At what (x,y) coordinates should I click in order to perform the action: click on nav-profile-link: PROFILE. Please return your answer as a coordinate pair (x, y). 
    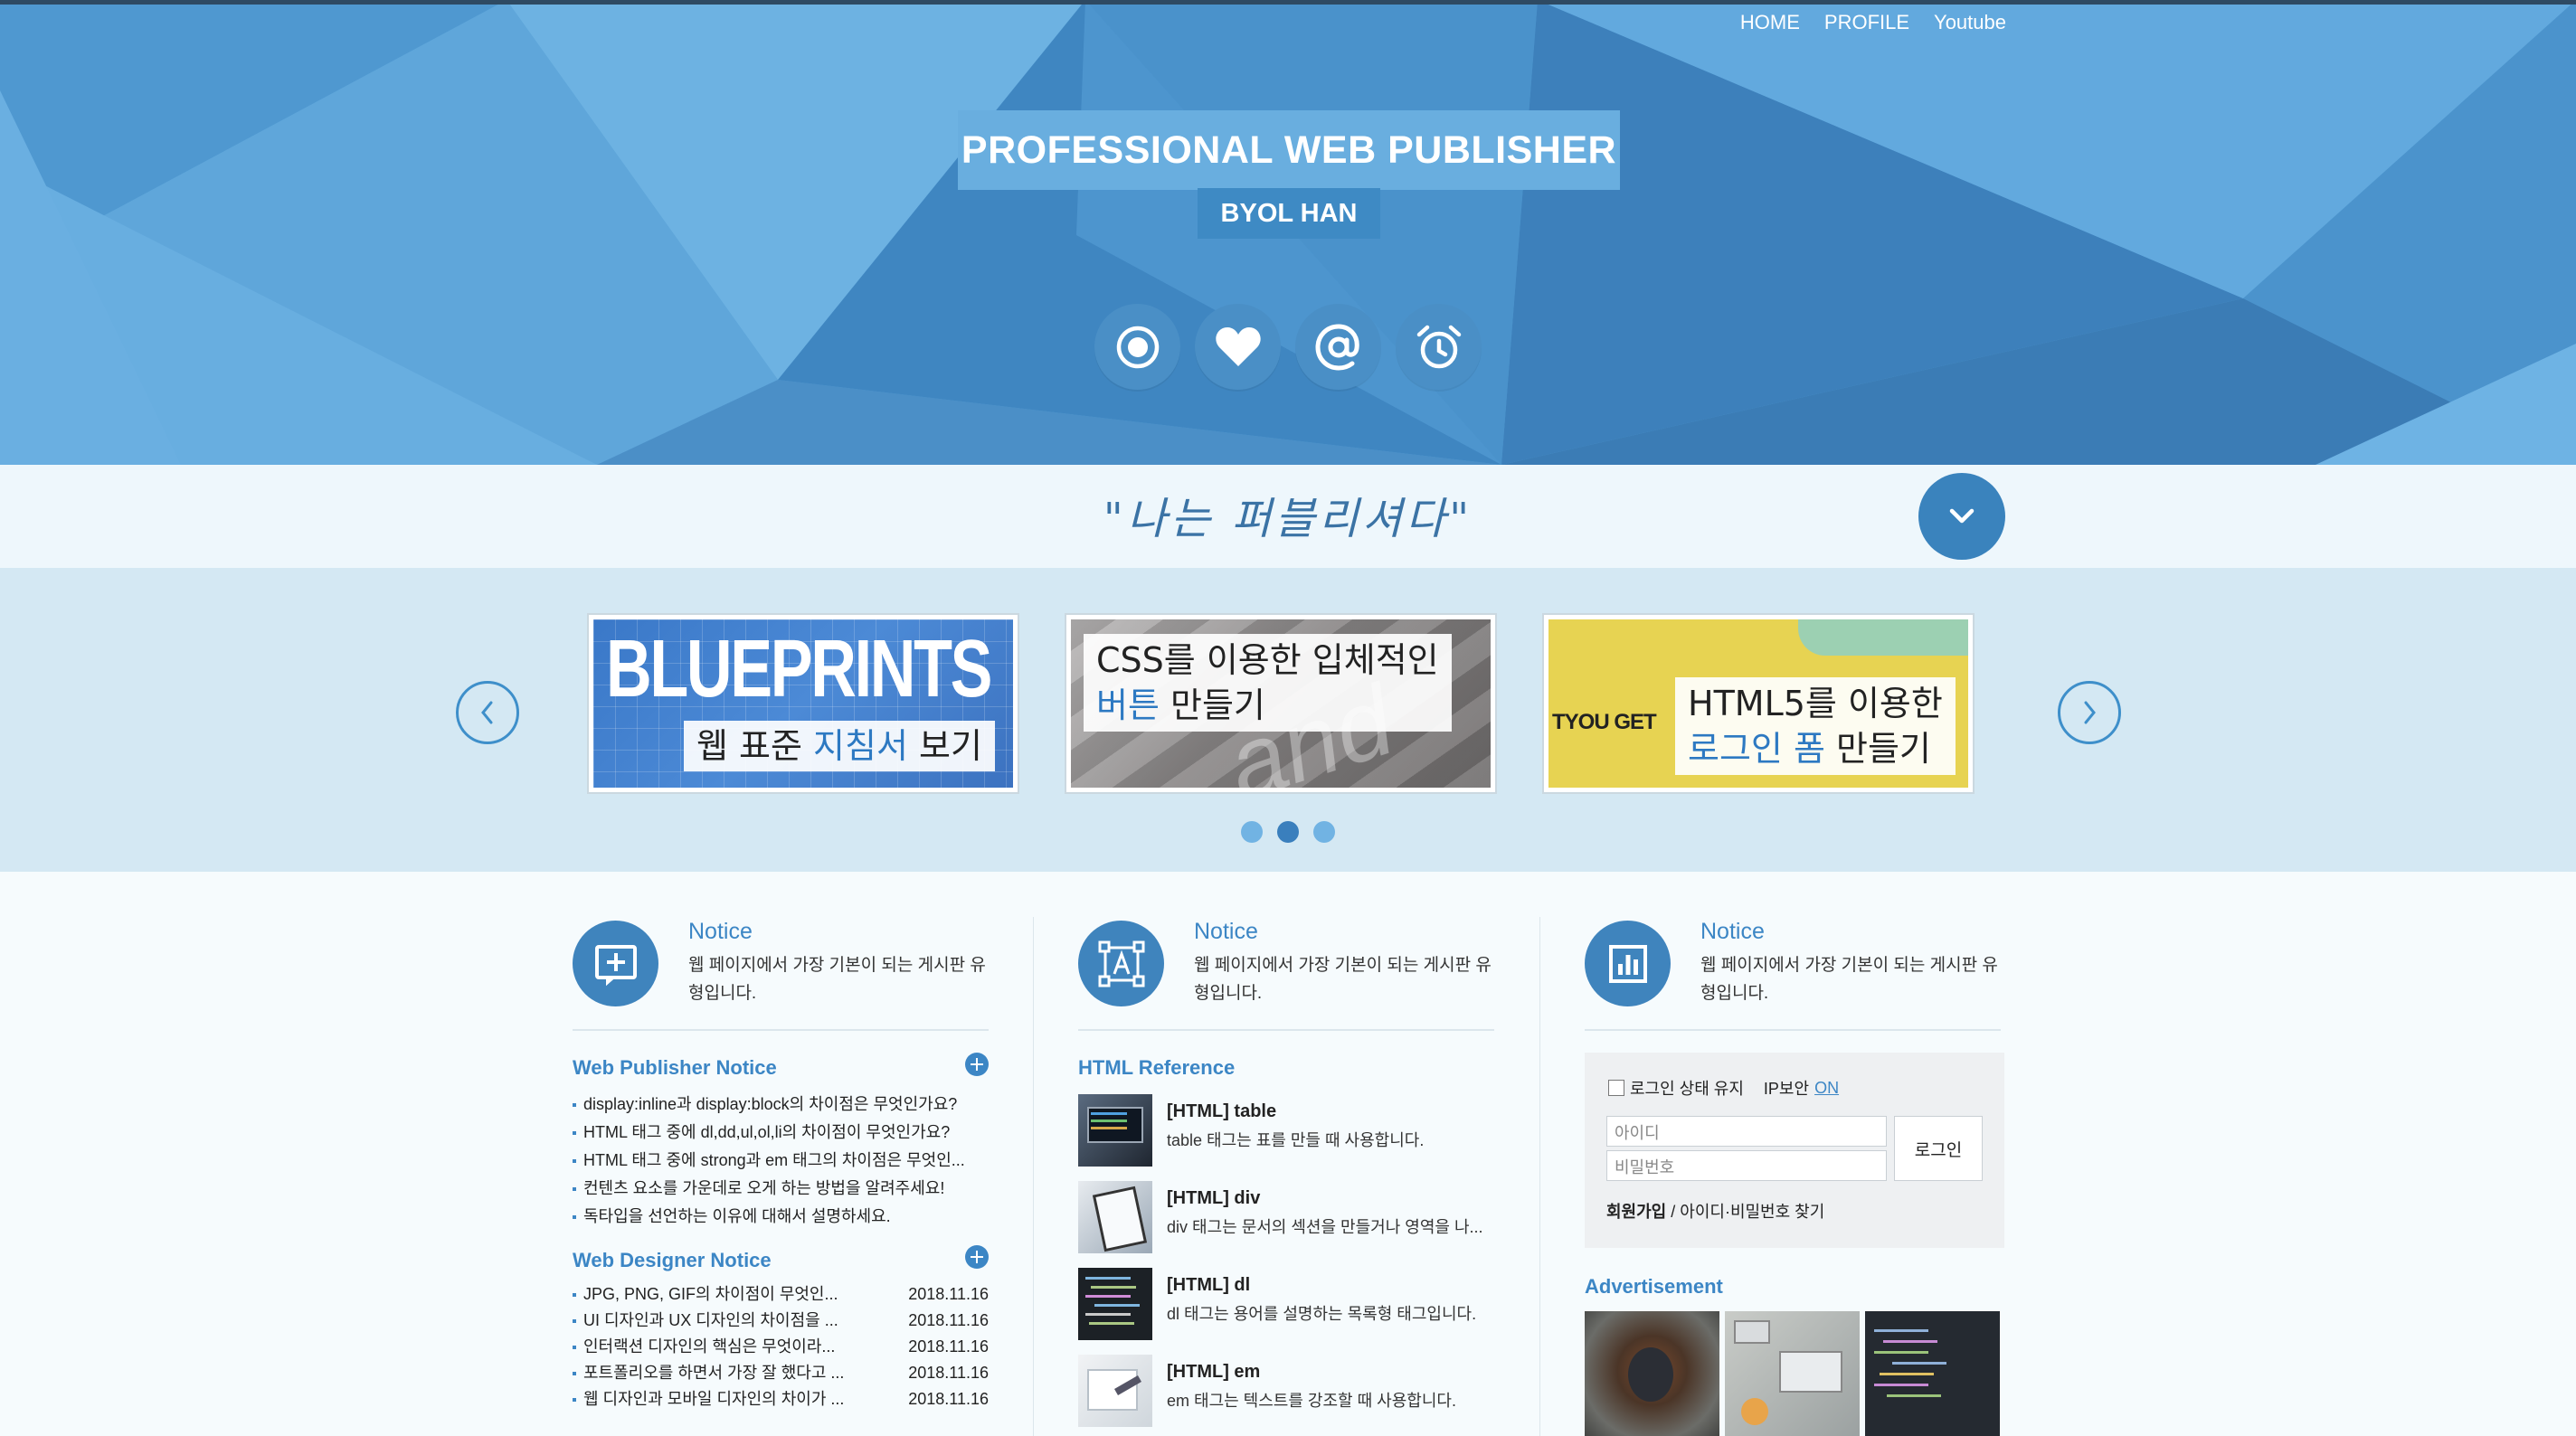
    Looking at the image, I should click on (1867, 22).